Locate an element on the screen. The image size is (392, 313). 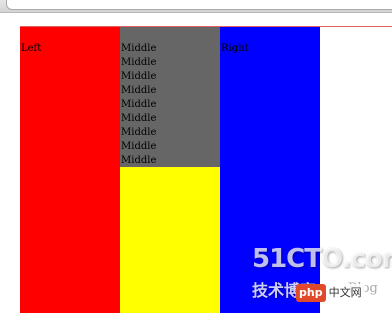
left-column-label: Left is located at coordinates (31, 48).